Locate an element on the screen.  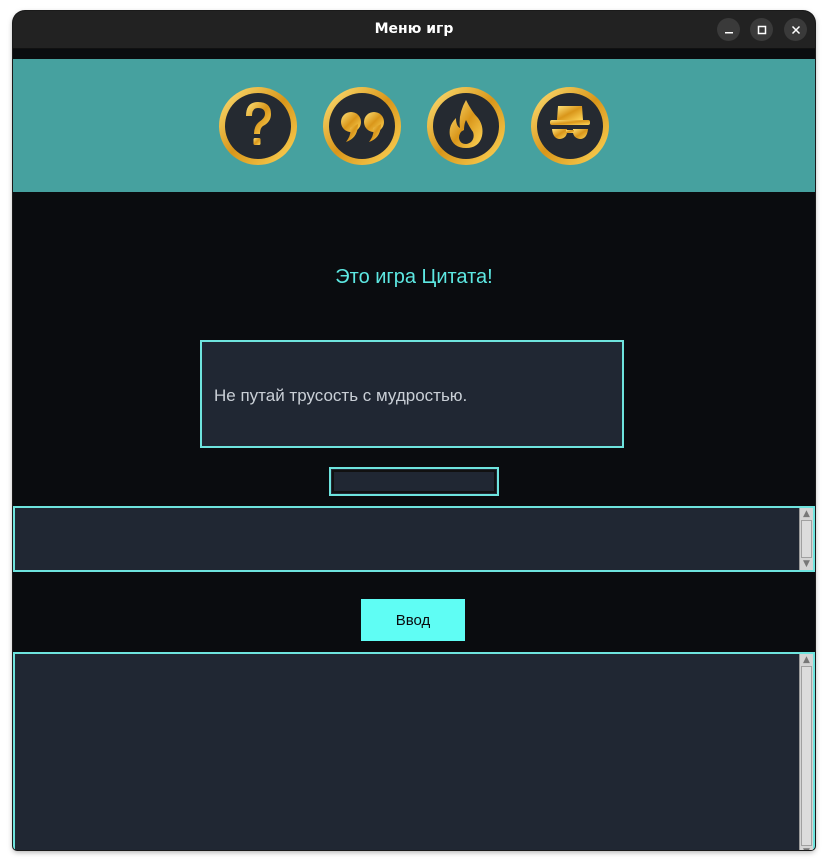
maximize-button is located at coordinates (761, 29).